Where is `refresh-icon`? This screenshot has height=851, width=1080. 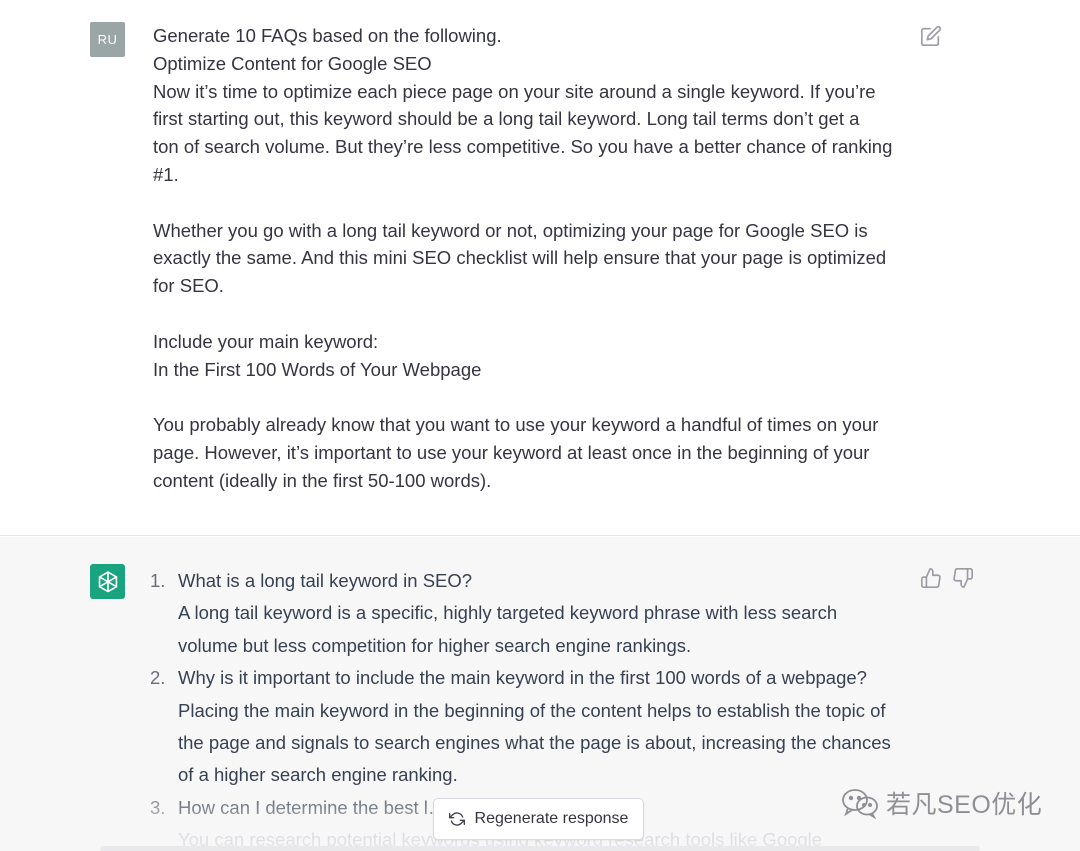
refresh-icon is located at coordinates (456, 819).